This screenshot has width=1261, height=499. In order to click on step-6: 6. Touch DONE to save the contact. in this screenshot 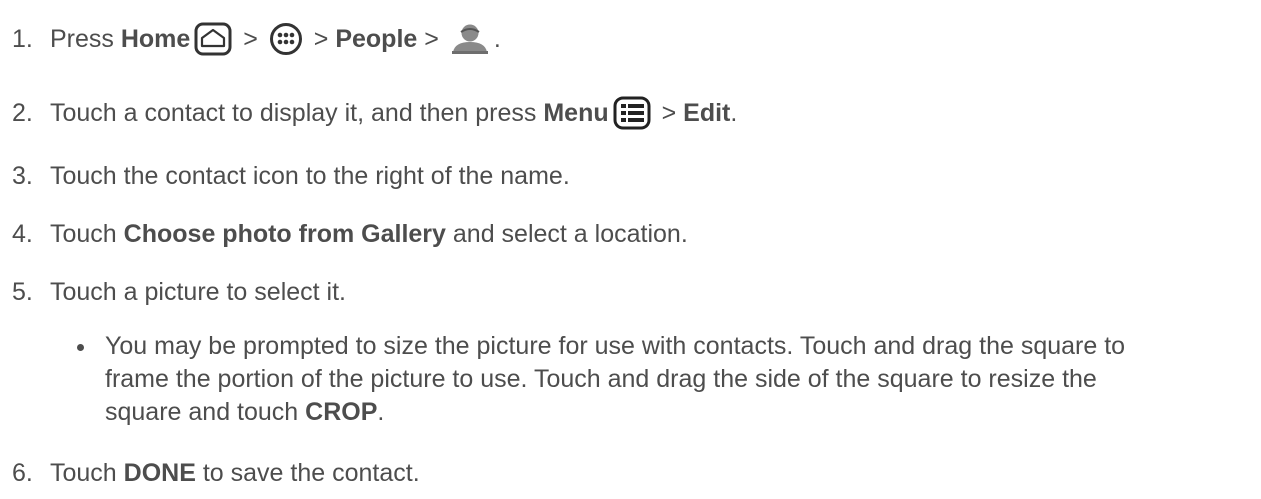, I will do `click(210, 473)`.